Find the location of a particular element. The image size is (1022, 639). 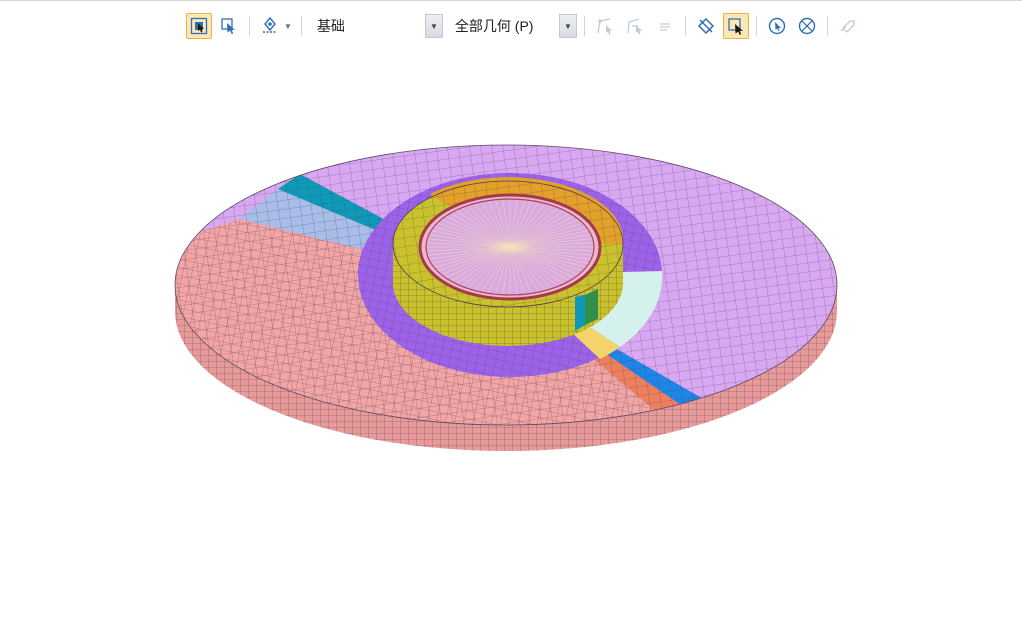

list-tool-button is located at coordinates (665, 26).